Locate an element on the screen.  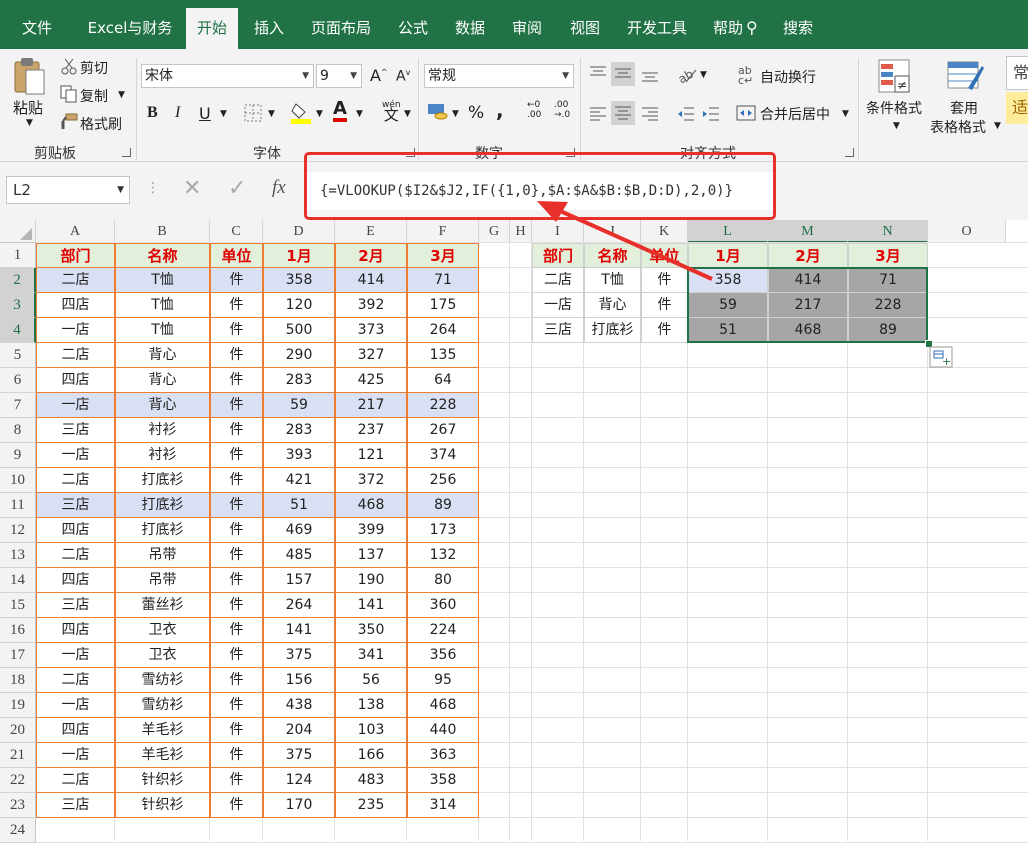
source-data-cell: 103 is located at coordinates (371, 730).